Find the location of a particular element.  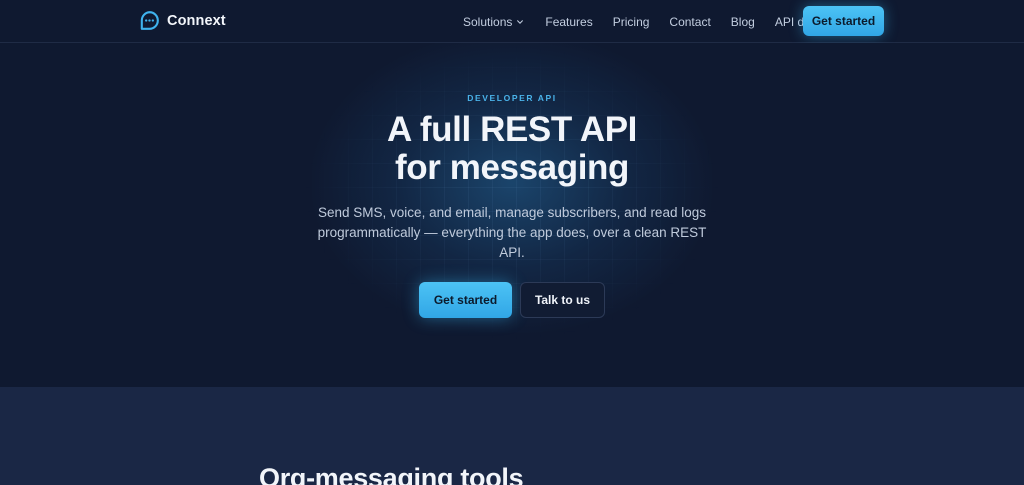

header-get-started-button: Get started is located at coordinates (843, 21).